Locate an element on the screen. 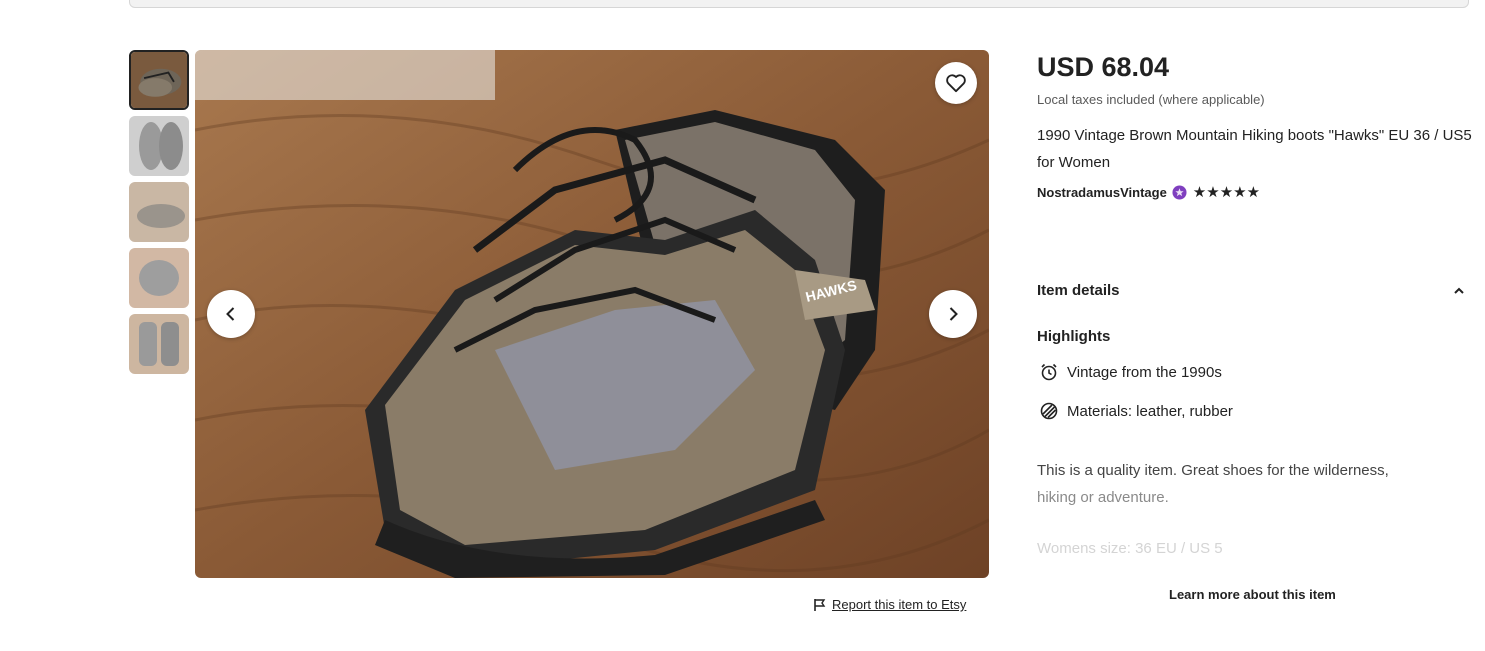 The width and height of the screenshot is (1485, 651). chevron-up-icon is located at coordinates (1459, 290).